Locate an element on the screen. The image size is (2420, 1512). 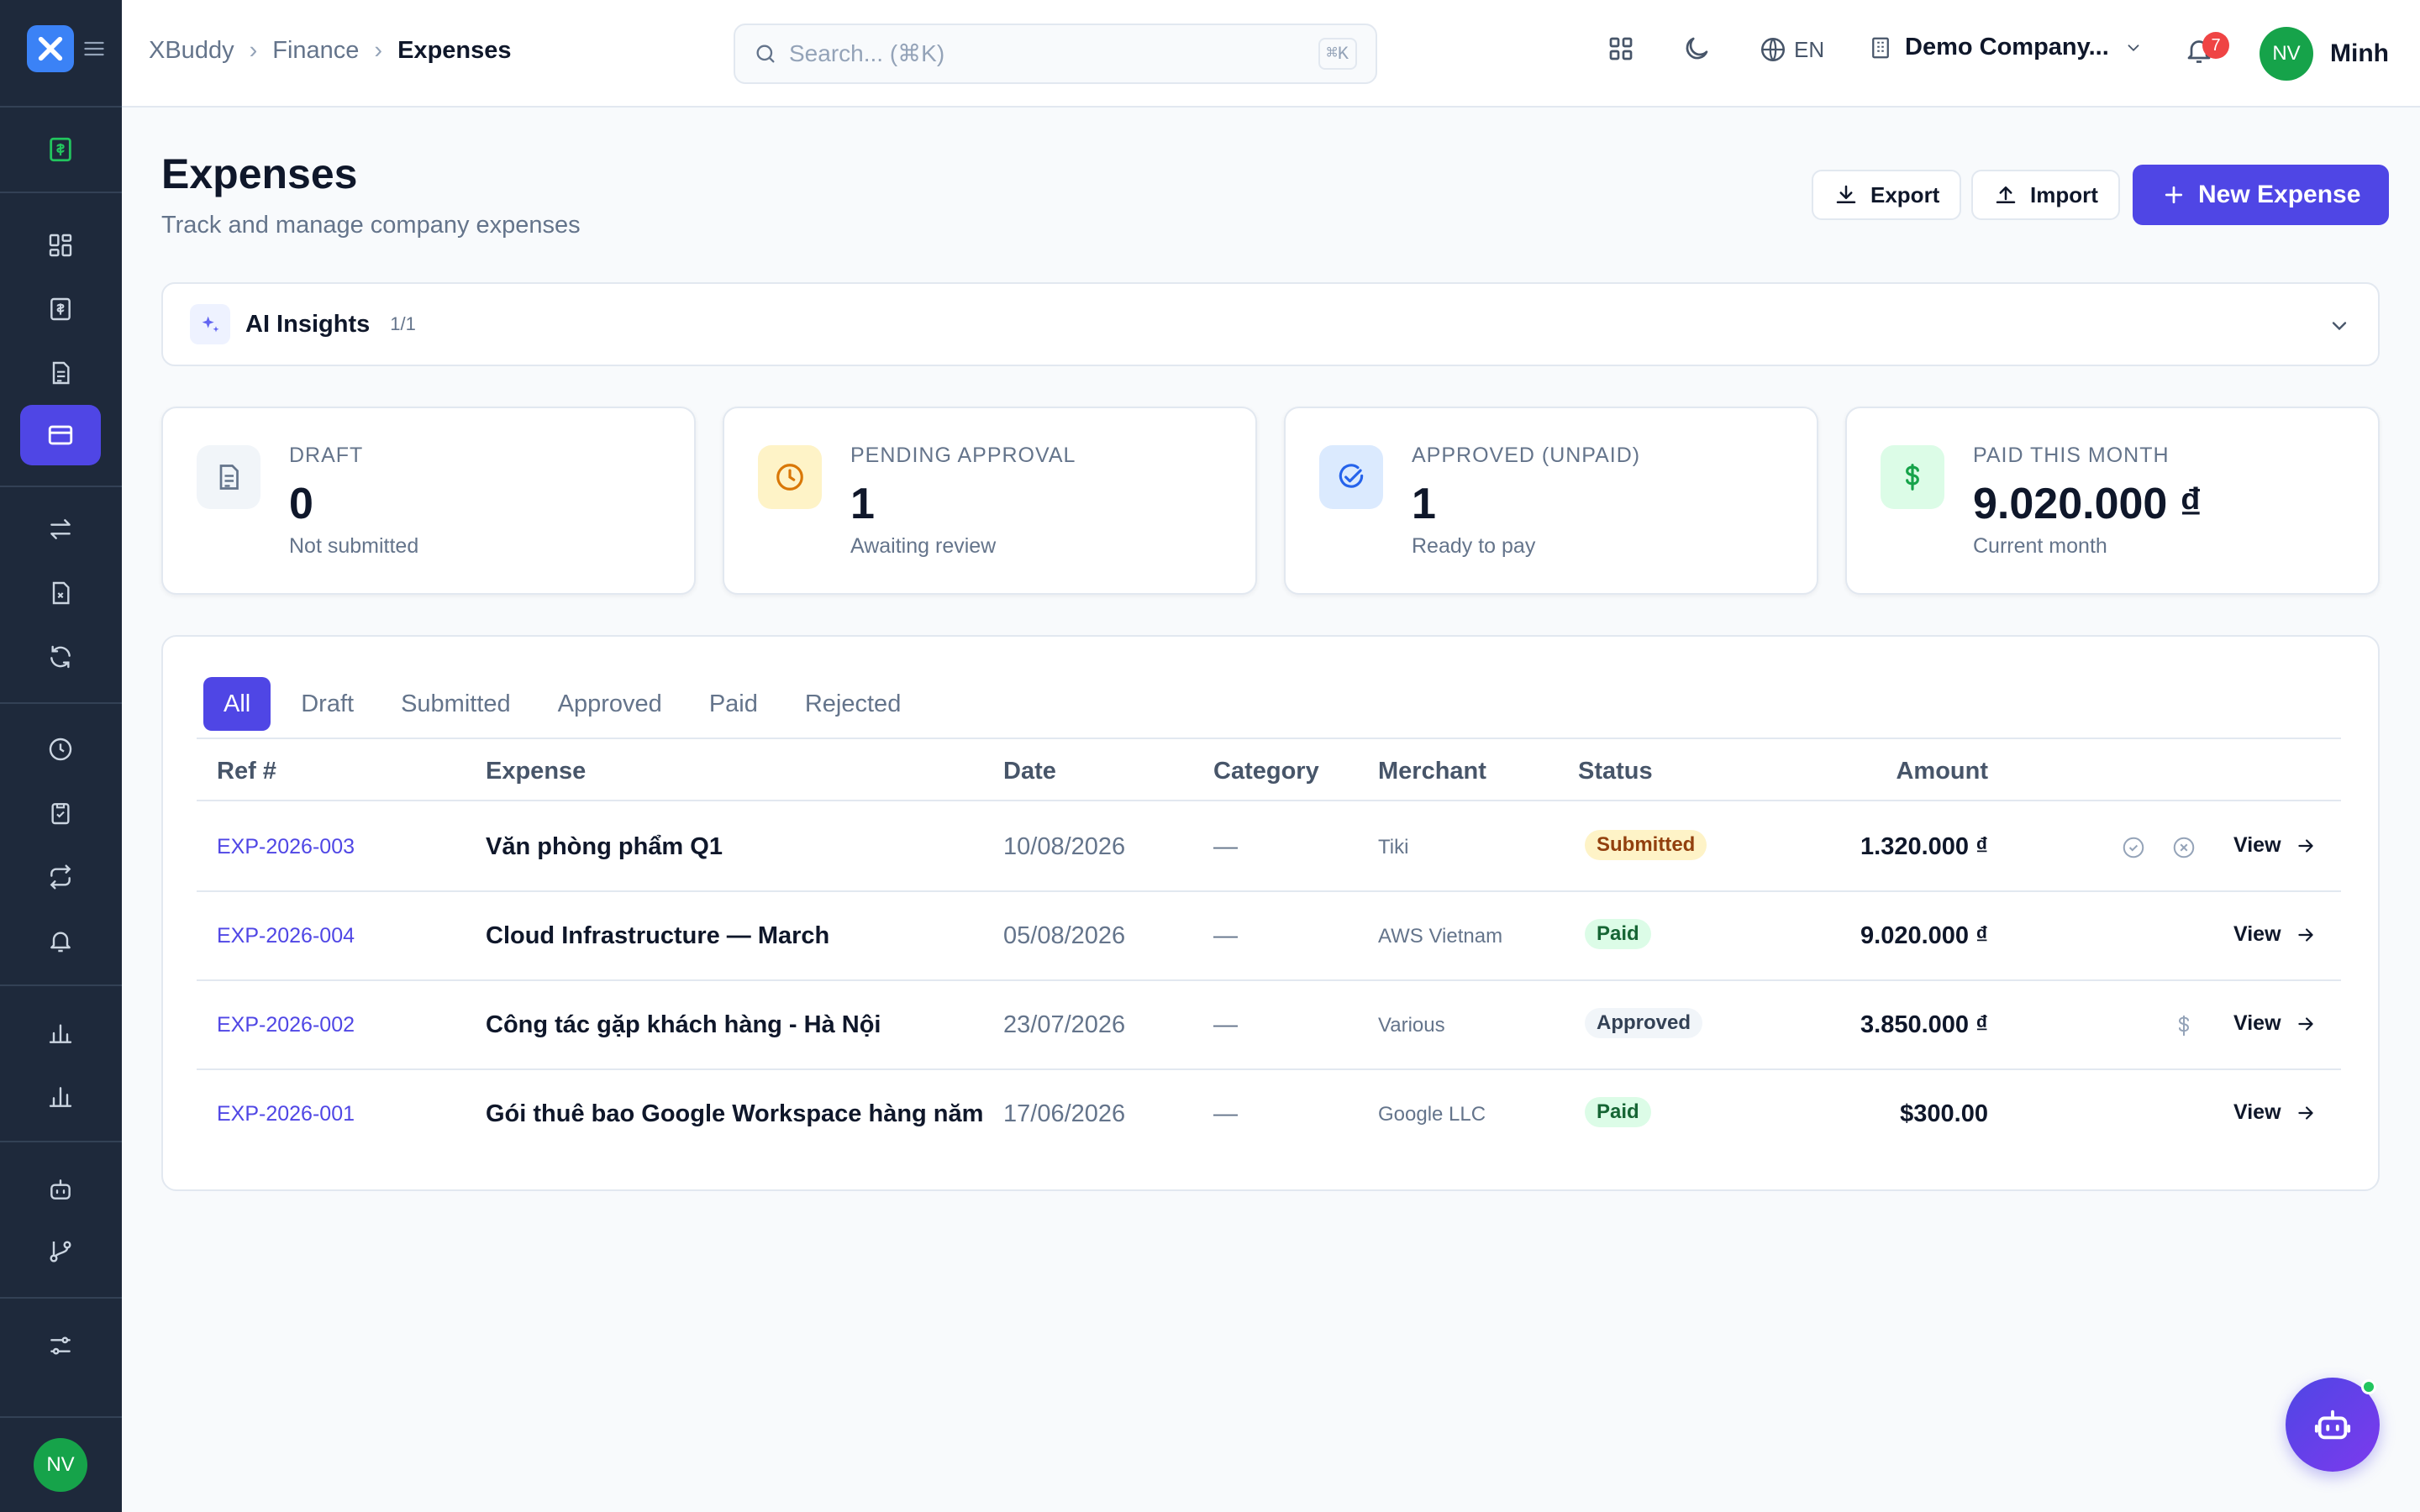
shortcut-hint: ⌘K is located at coordinates (1337, 54).